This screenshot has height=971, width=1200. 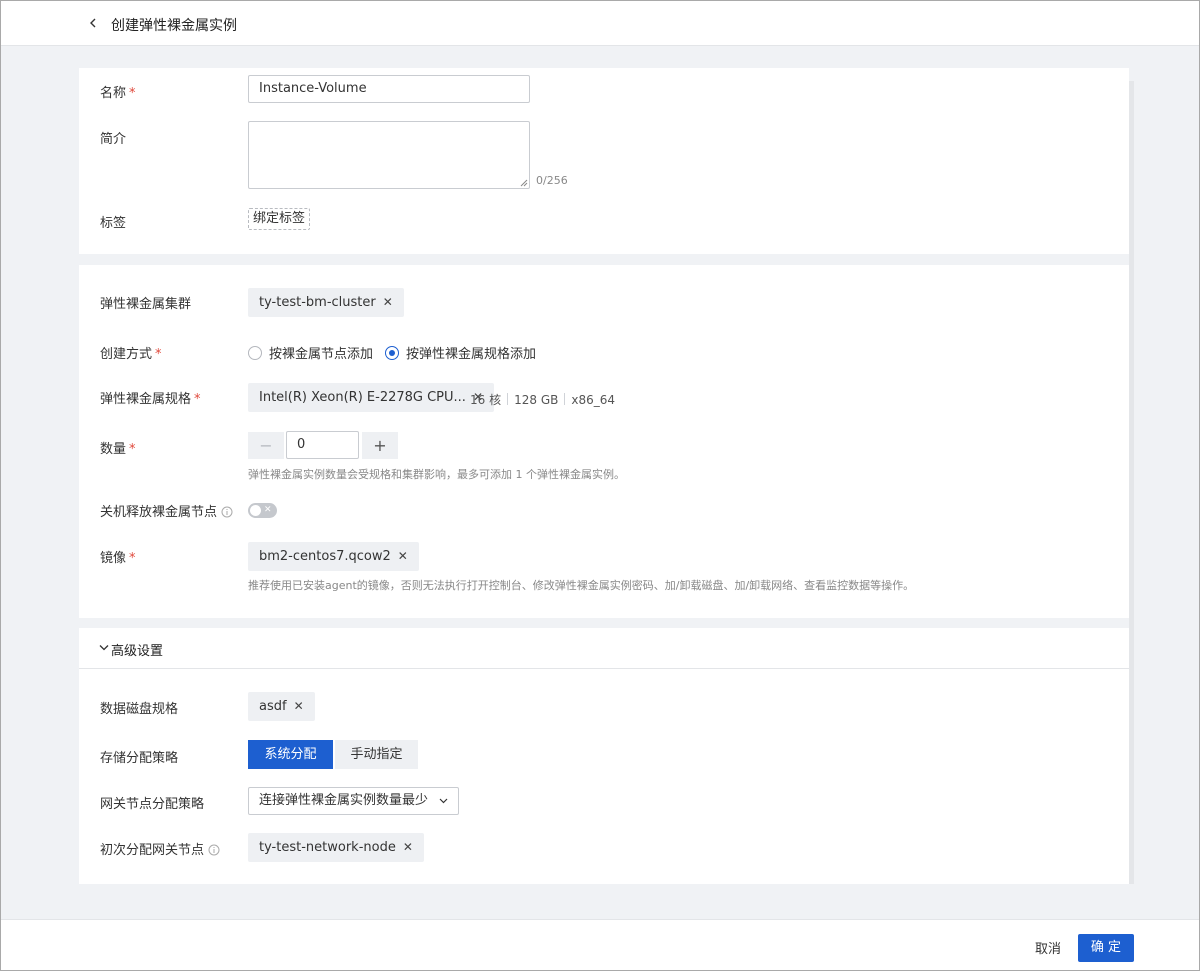 What do you see at coordinates (113, 223) in the screenshot?
I see `tags-label: 标签` at bounding box center [113, 223].